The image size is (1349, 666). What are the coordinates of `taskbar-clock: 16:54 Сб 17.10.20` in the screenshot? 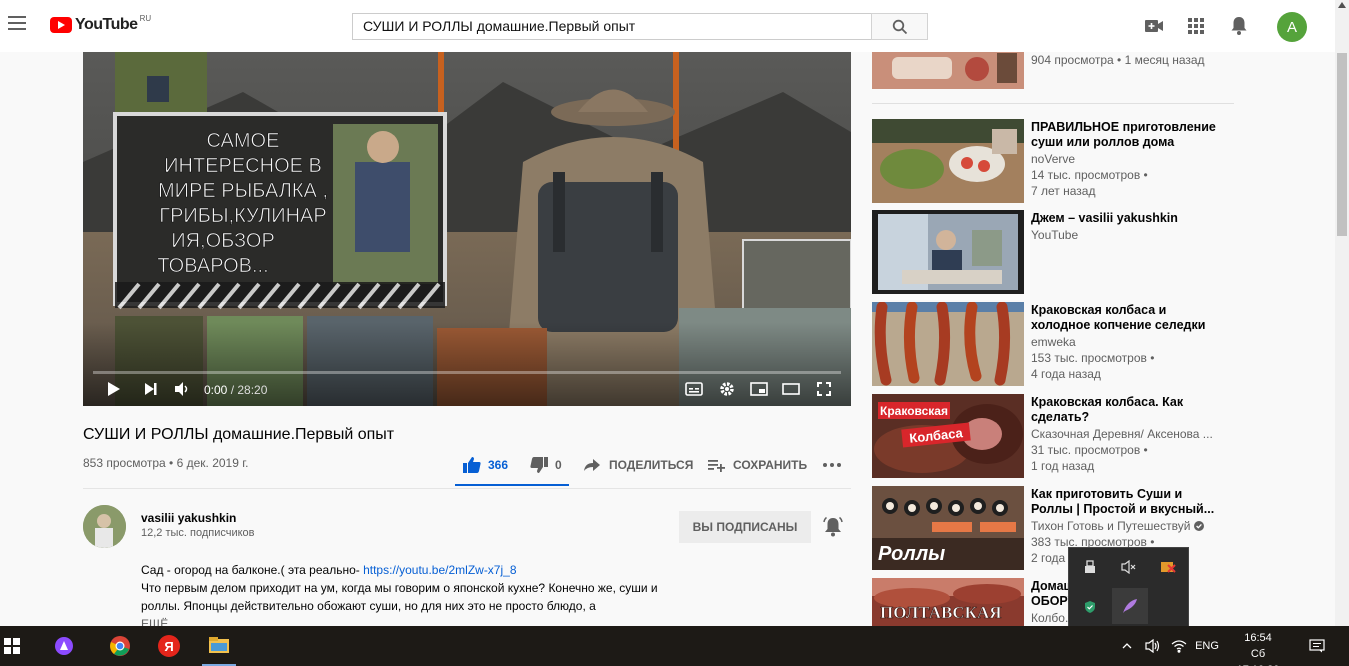 It's located at (1258, 648).